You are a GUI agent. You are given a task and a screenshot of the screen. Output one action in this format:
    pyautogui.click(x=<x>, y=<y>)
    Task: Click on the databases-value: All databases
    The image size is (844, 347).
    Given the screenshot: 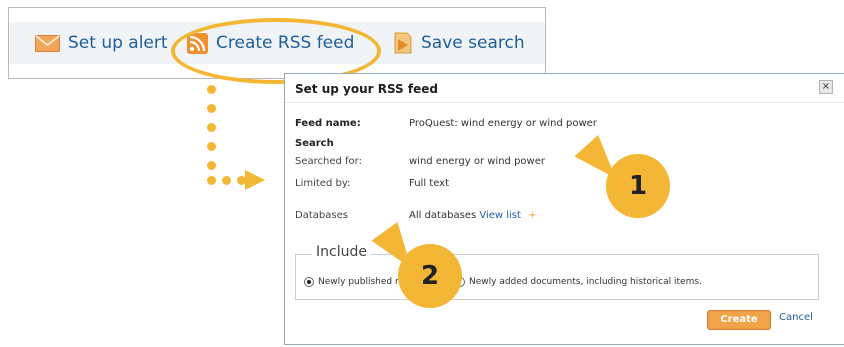 What is the action you would take?
    pyautogui.click(x=443, y=215)
    